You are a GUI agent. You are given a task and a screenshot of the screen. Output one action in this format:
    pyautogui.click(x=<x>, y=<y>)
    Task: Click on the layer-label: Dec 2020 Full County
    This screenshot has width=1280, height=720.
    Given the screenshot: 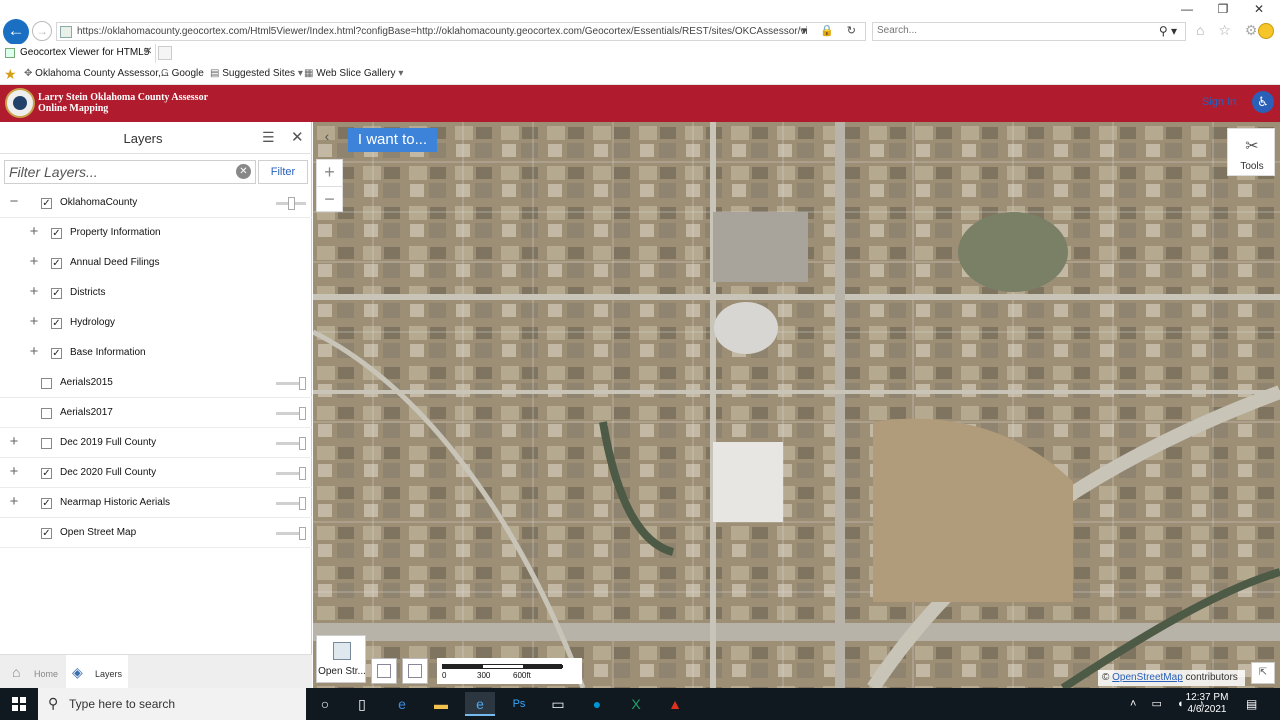 What is the action you would take?
    pyautogui.click(x=108, y=472)
    